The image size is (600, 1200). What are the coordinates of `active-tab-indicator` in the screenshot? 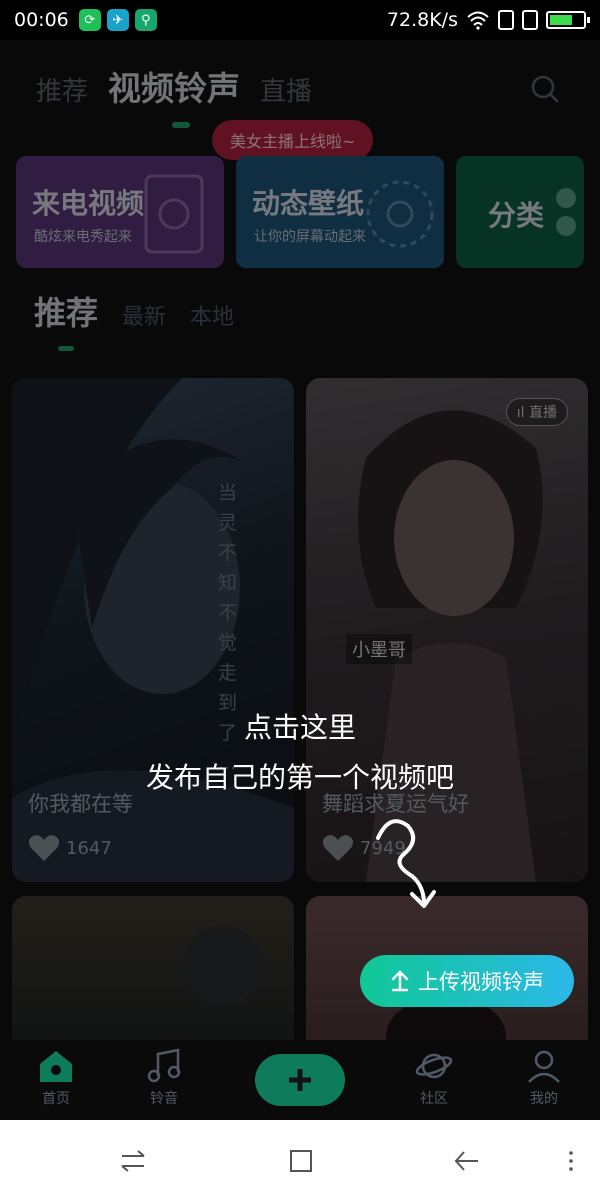 It's located at (181, 125).